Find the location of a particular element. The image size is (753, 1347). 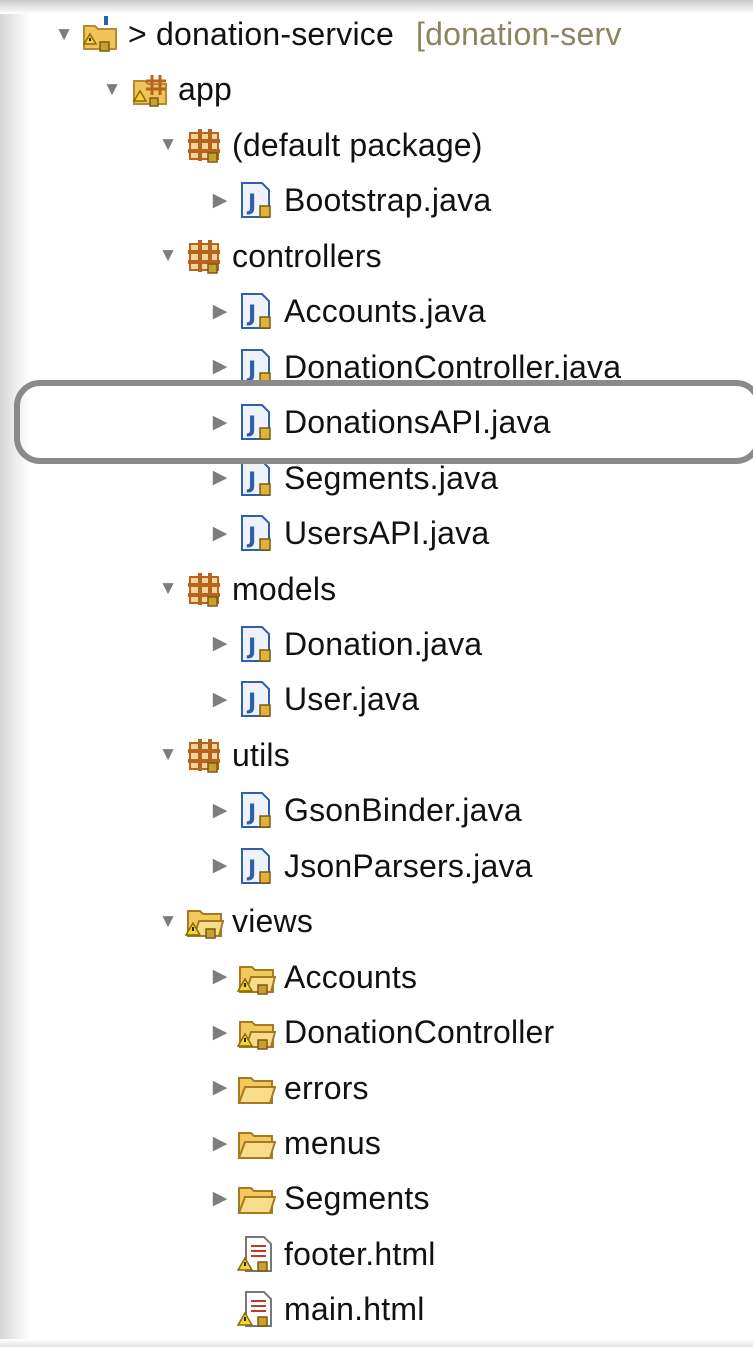

tree-item-default-package: ▼ (default package) is located at coordinates (376, 145).